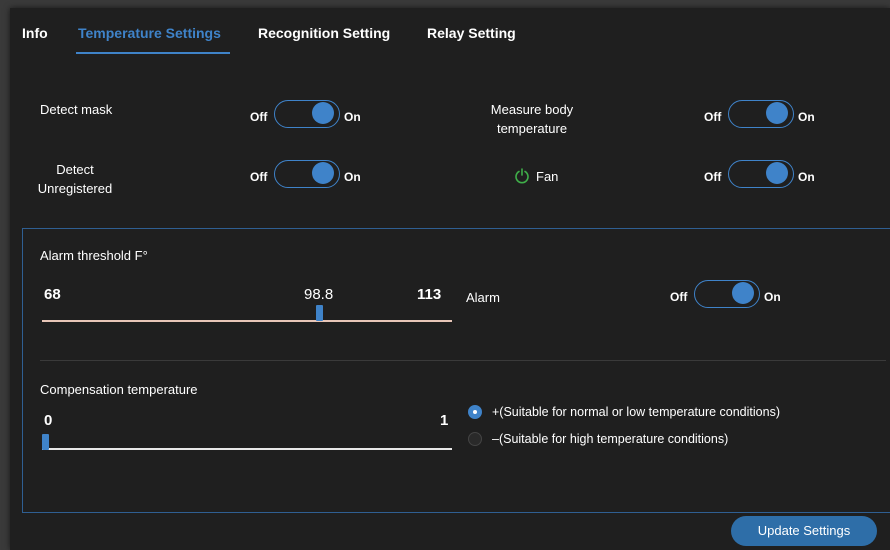 Image resolution: width=890 pixels, height=550 pixels. I want to click on alarm-toggle: Off On, so click(730, 296).